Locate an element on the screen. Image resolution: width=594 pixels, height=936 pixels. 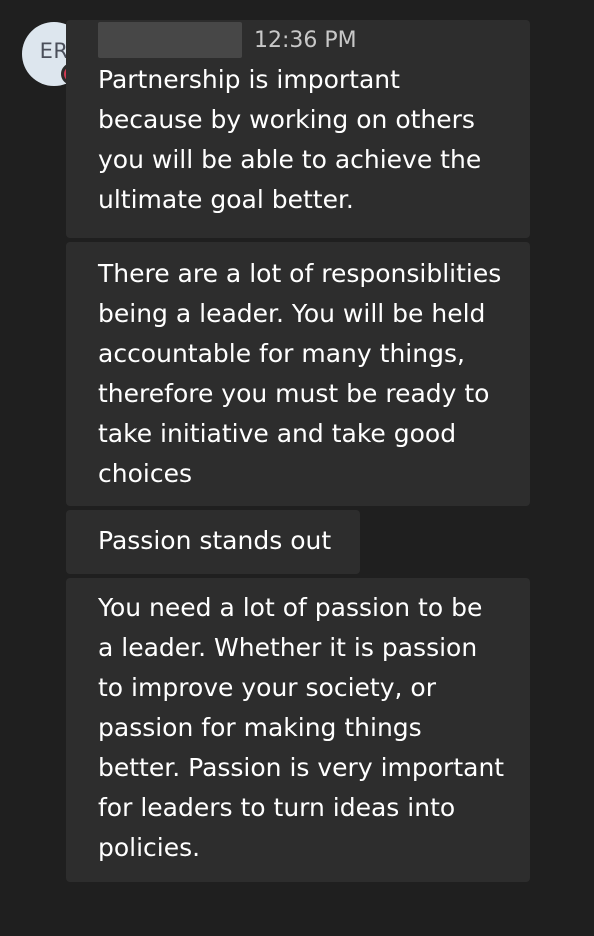
message-text: Passion stands out is located at coordinates (215, 540).